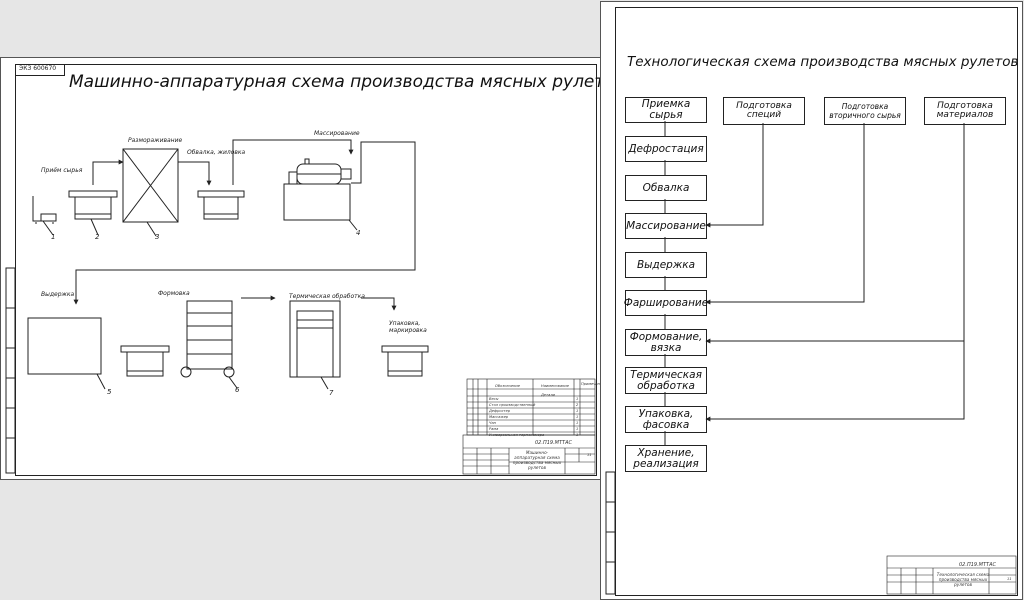 The width and height of the screenshot is (1024, 600). What do you see at coordinates (44, 210) in the screenshot?
I see `scales-icon` at bounding box center [44, 210].